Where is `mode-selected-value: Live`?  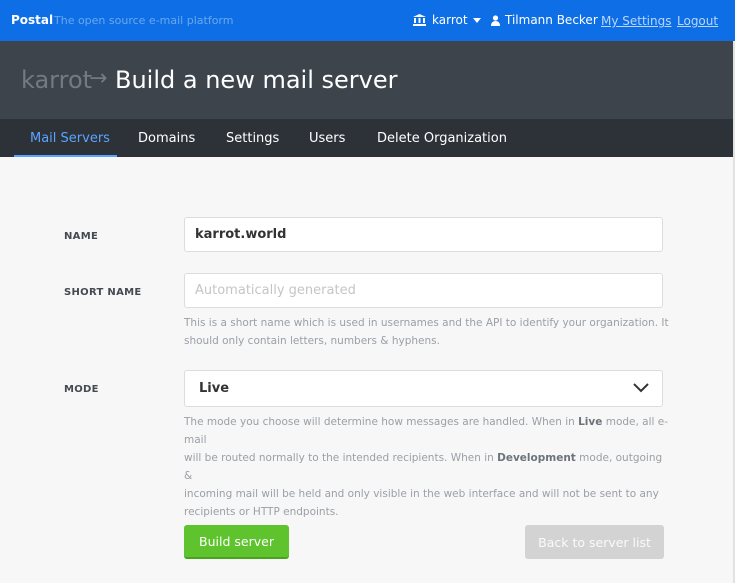 mode-selected-value: Live is located at coordinates (214, 388).